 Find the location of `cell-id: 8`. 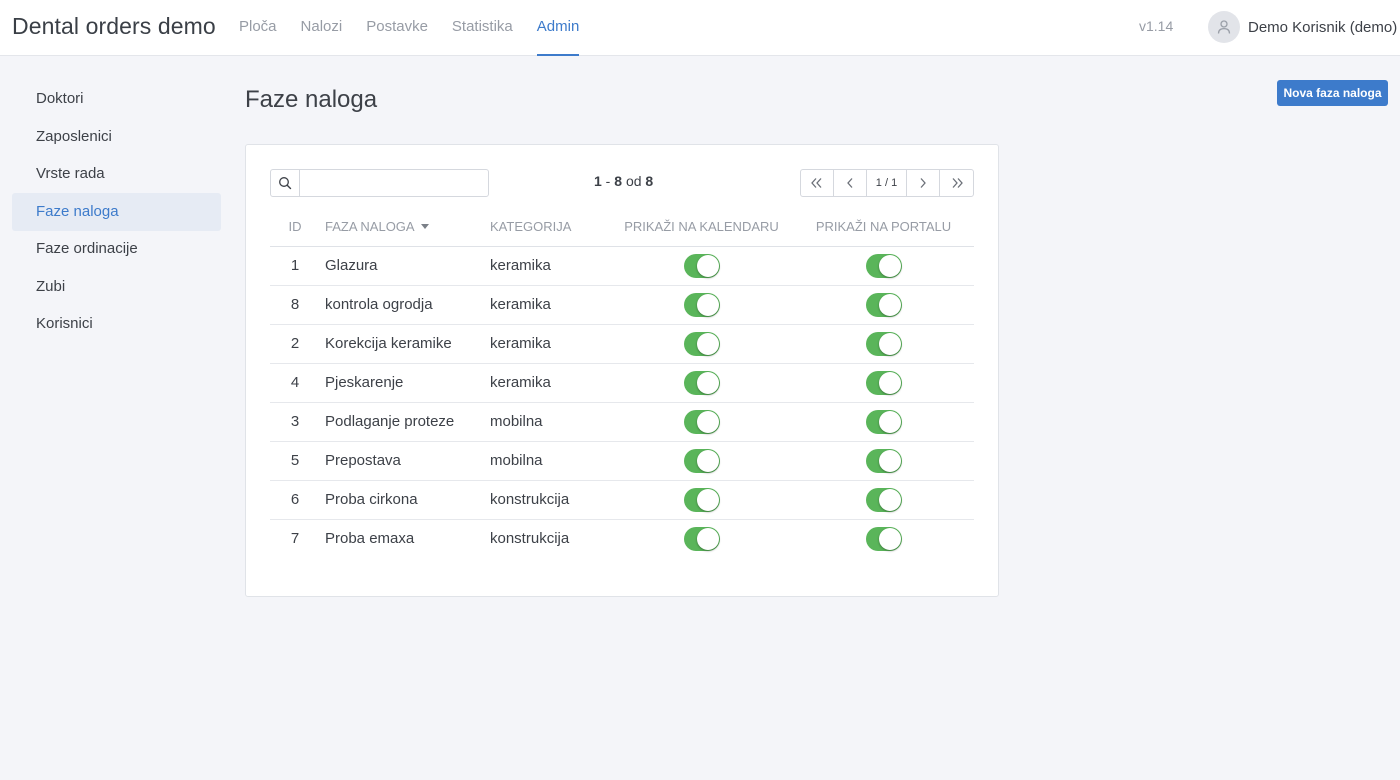

cell-id: 8 is located at coordinates (295, 305).